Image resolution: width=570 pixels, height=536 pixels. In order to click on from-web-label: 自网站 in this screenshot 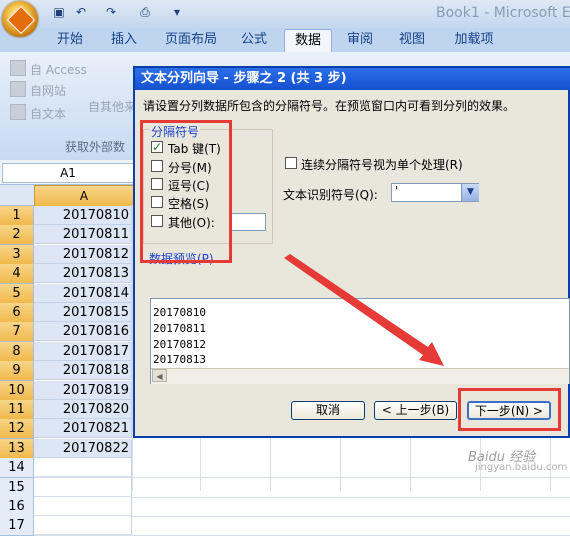, I will do `click(48, 91)`.